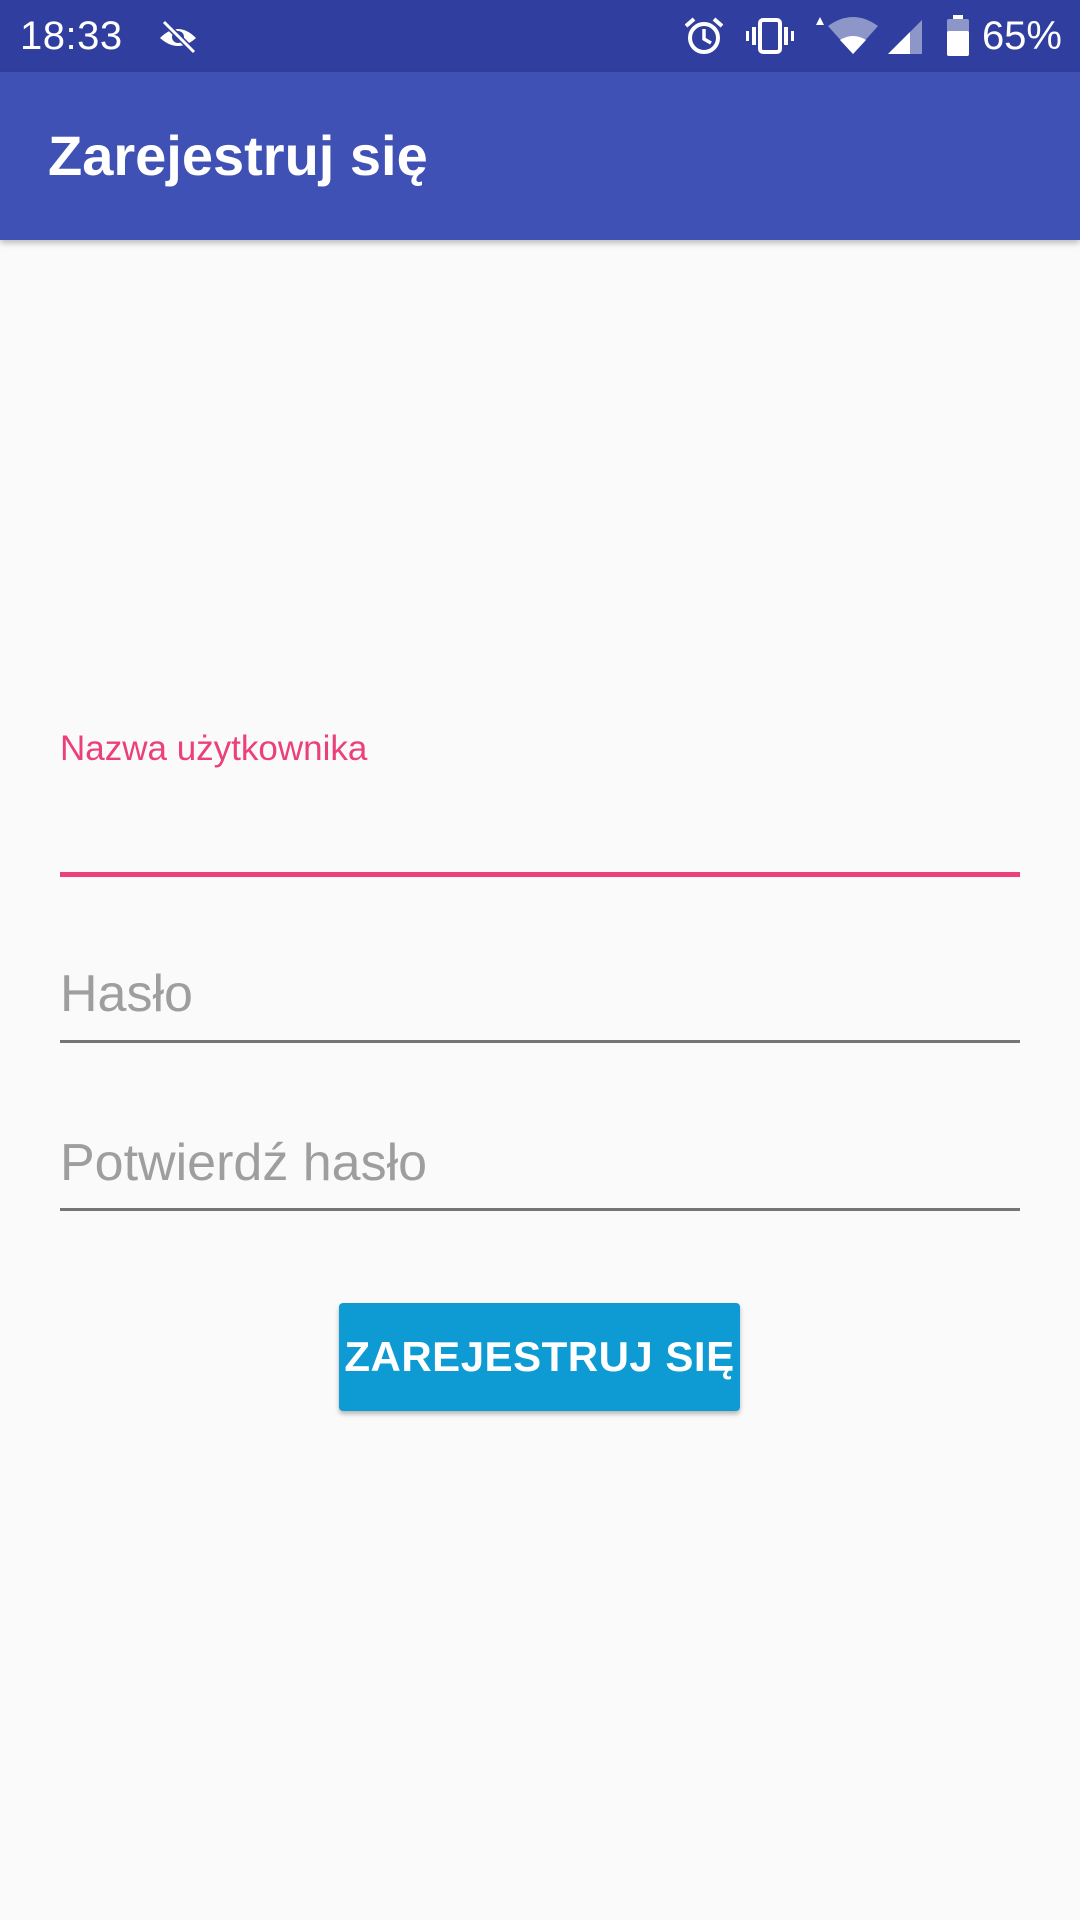  I want to click on eye-off-icon, so click(178, 36).